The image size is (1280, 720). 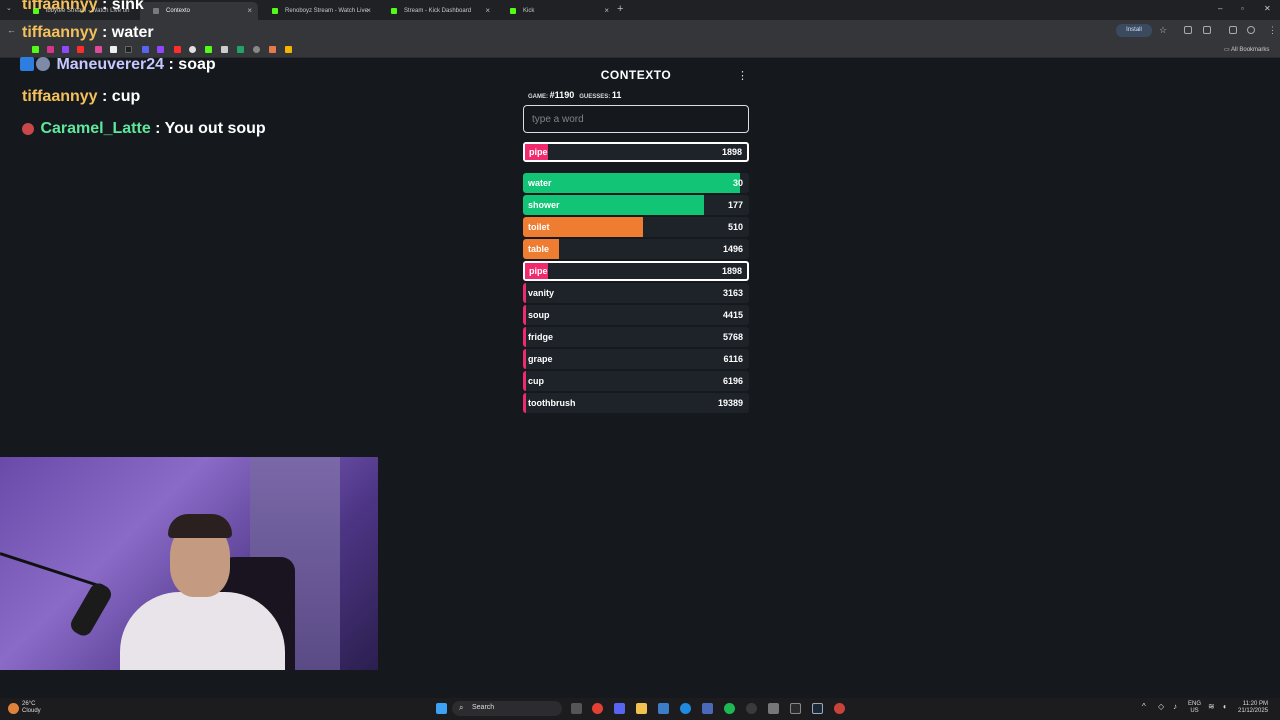 I want to click on tab-renoboyz: Renoboyz Stream - Watch Live ×, so click(x=318, y=11).